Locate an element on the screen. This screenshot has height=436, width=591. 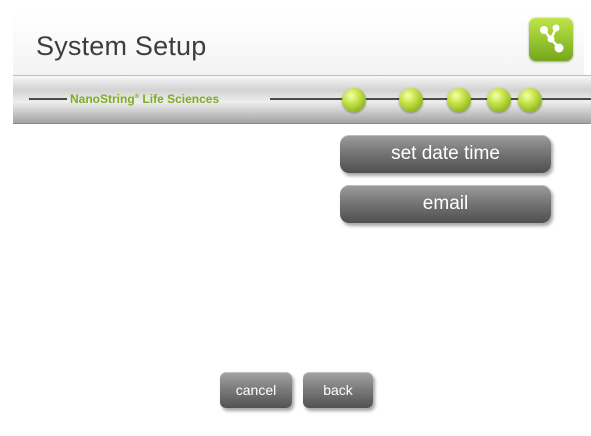
page-title: System Setup is located at coordinates (121, 46).